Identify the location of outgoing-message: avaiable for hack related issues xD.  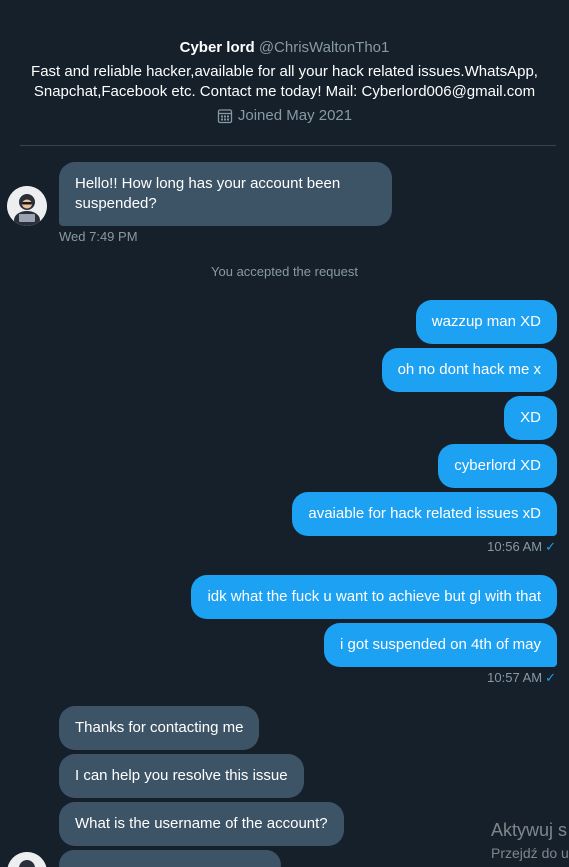
(424, 514).